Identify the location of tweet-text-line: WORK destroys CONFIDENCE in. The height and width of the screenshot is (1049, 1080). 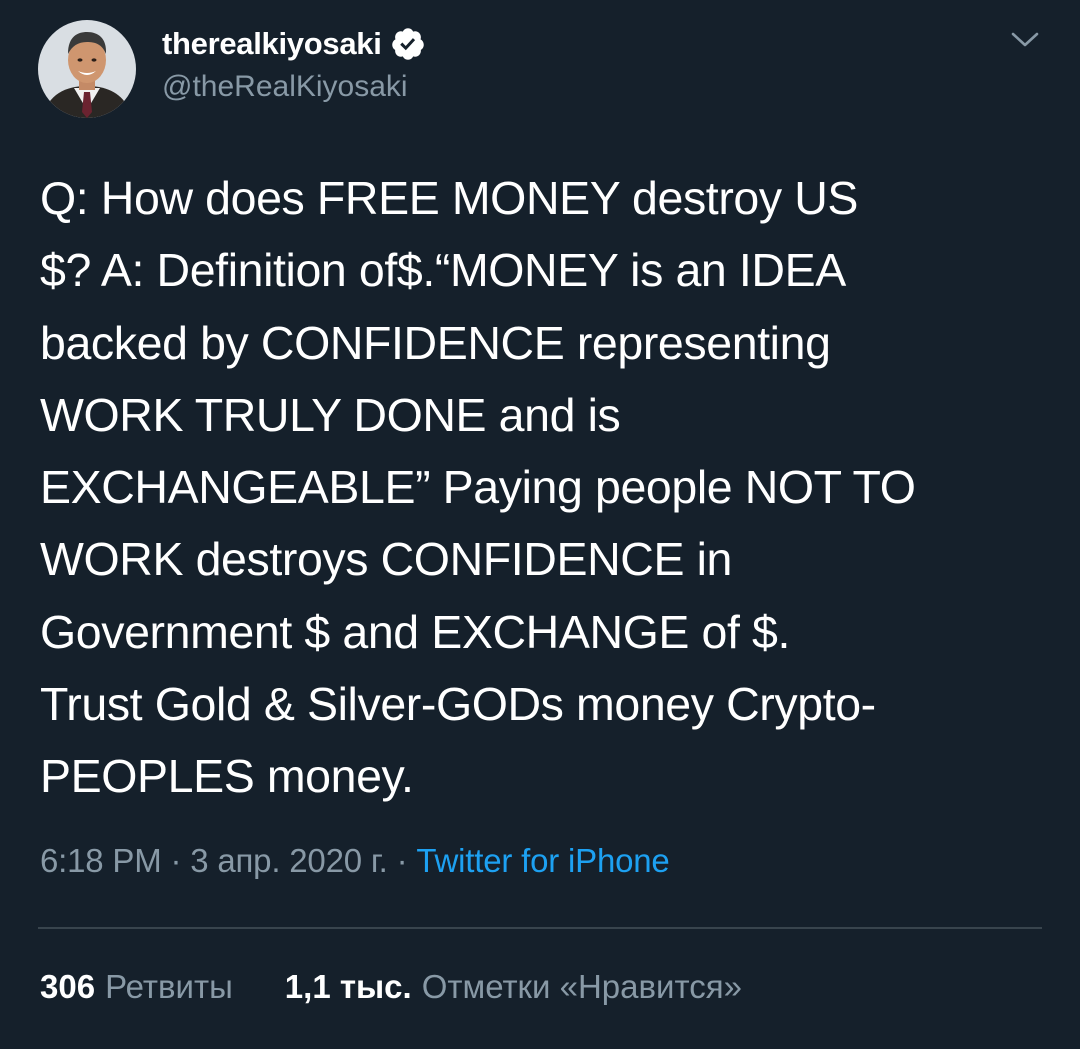
(386, 559).